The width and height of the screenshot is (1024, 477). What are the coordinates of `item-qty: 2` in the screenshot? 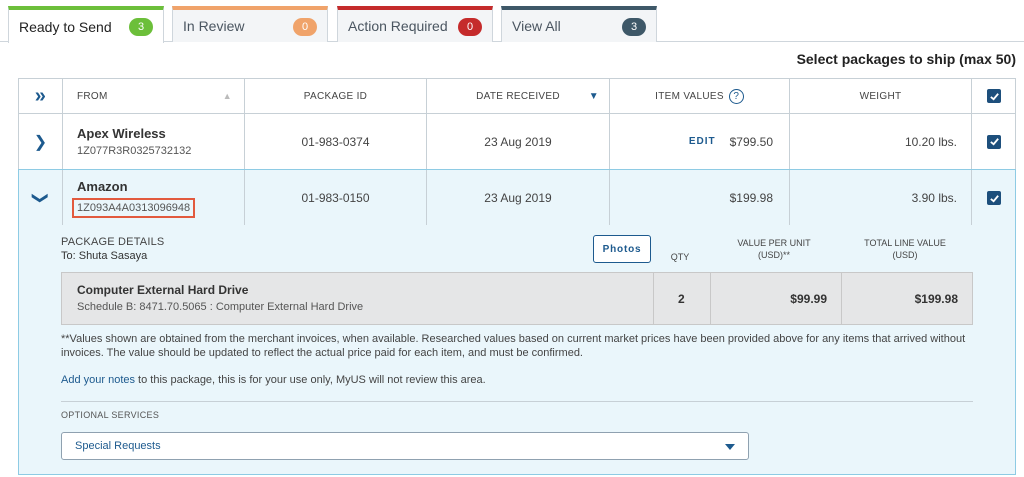 It's located at (681, 299).